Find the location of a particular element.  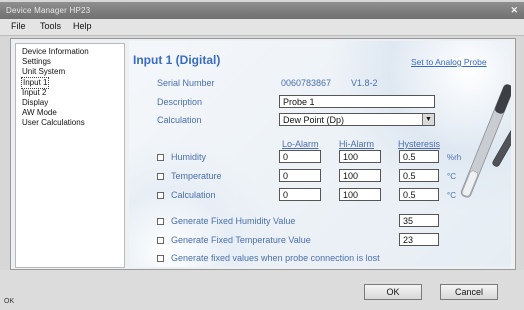

calculation-alarm-label: Calculation is located at coordinates (193, 195).